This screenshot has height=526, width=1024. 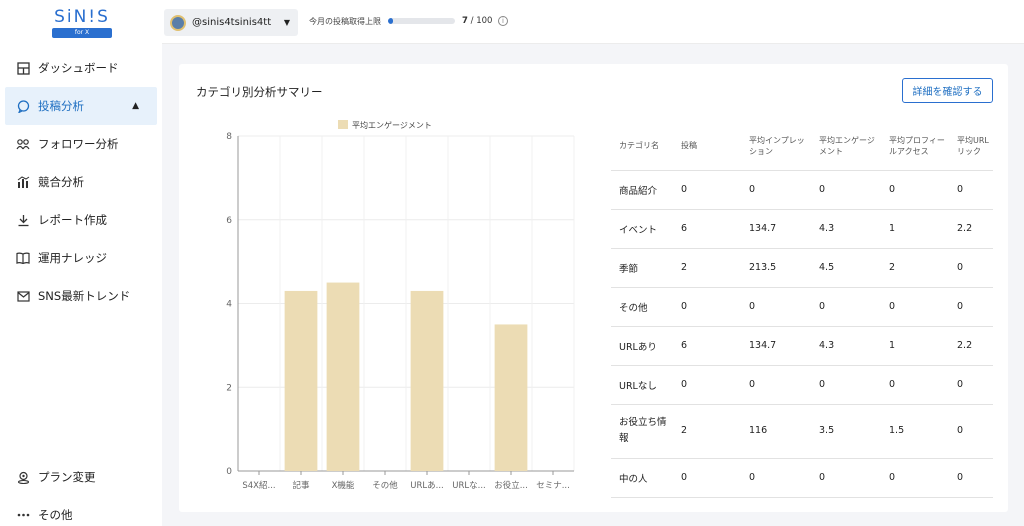 What do you see at coordinates (947, 90) in the screenshot?
I see `view-details-button: 詳細を確認する` at bounding box center [947, 90].